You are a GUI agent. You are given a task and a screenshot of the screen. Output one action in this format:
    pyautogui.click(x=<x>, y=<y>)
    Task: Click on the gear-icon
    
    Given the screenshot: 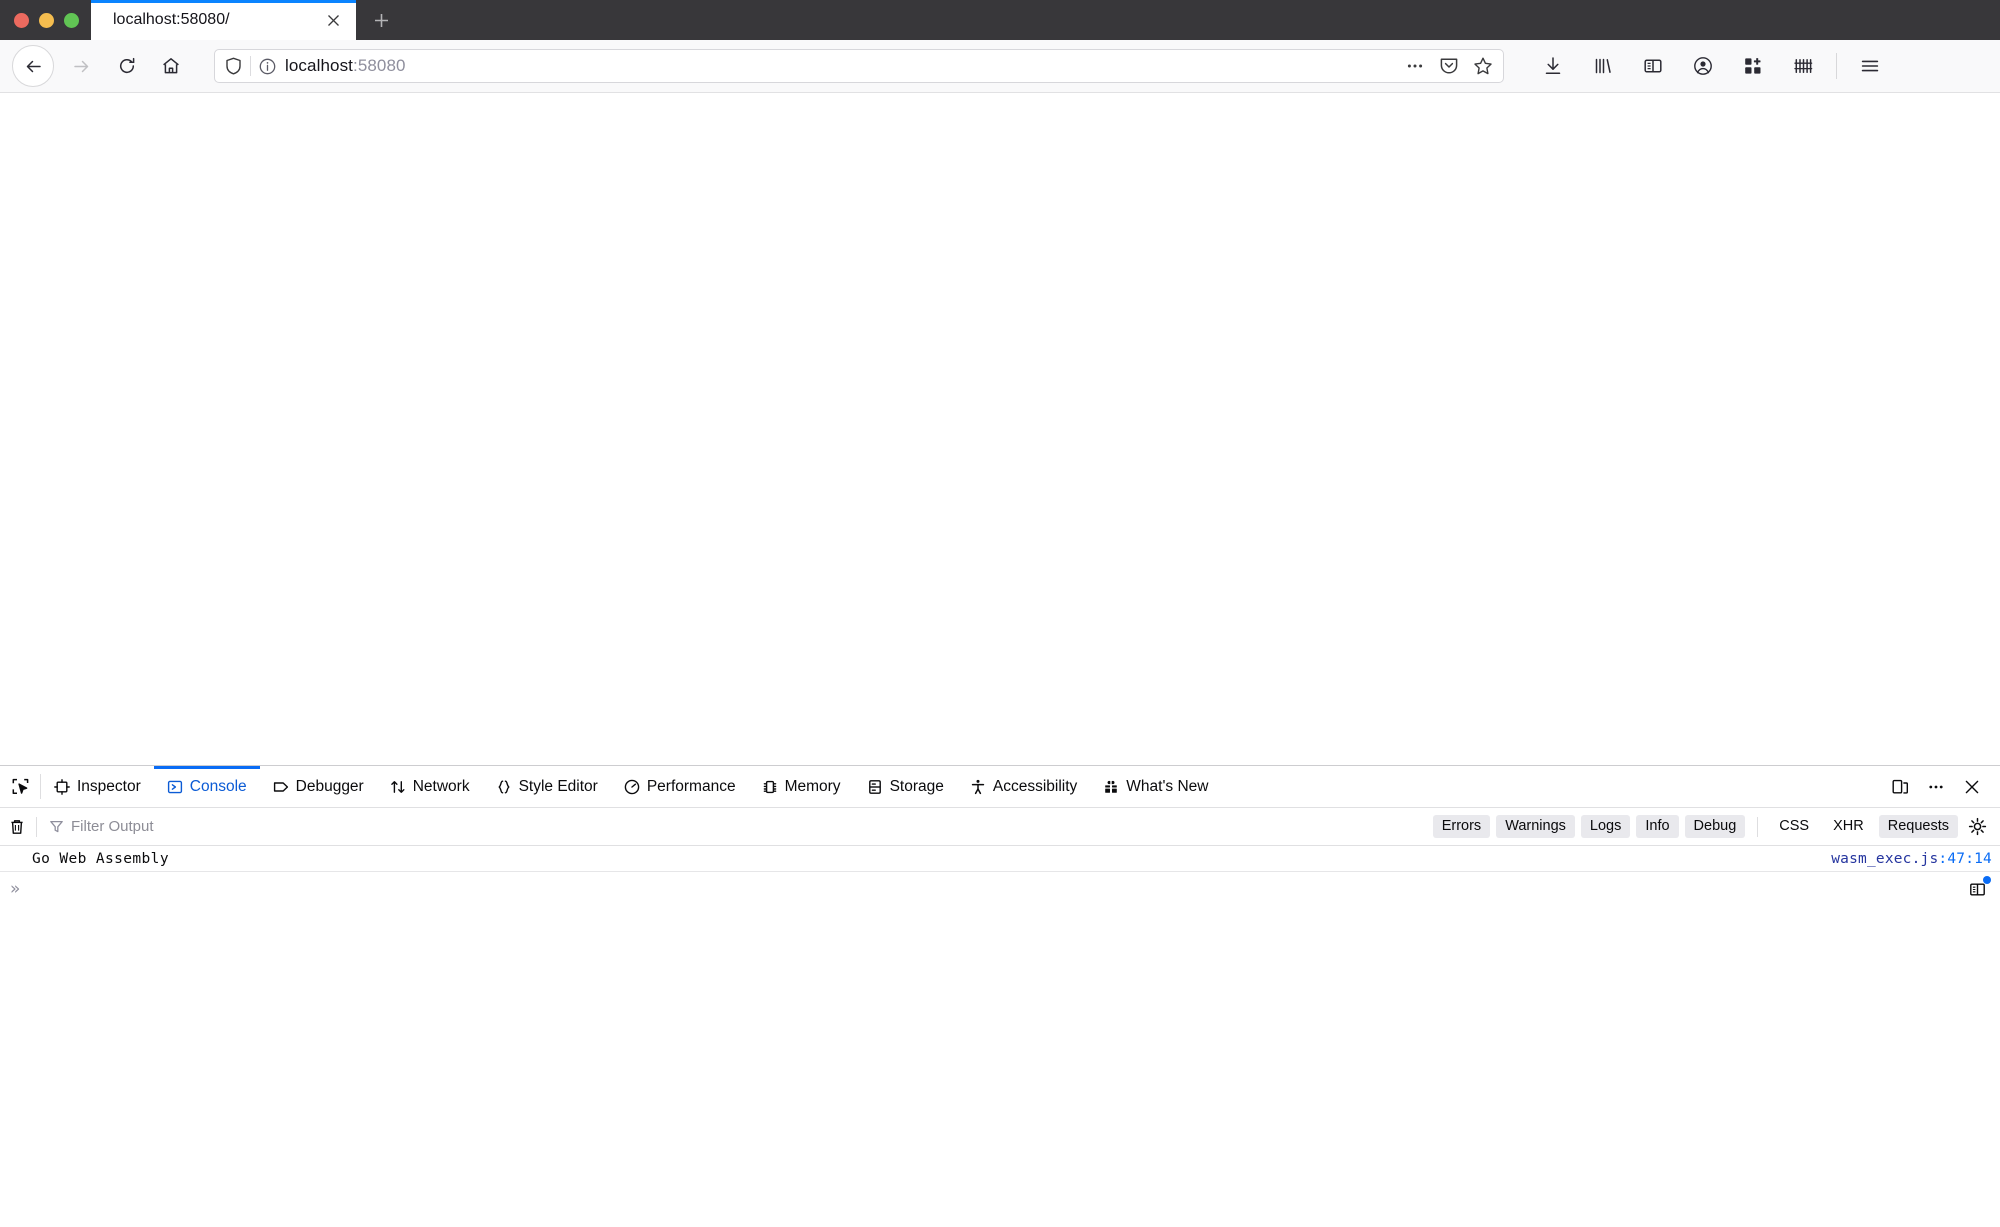 What is the action you would take?
    pyautogui.click(x=1977, y=827)
    